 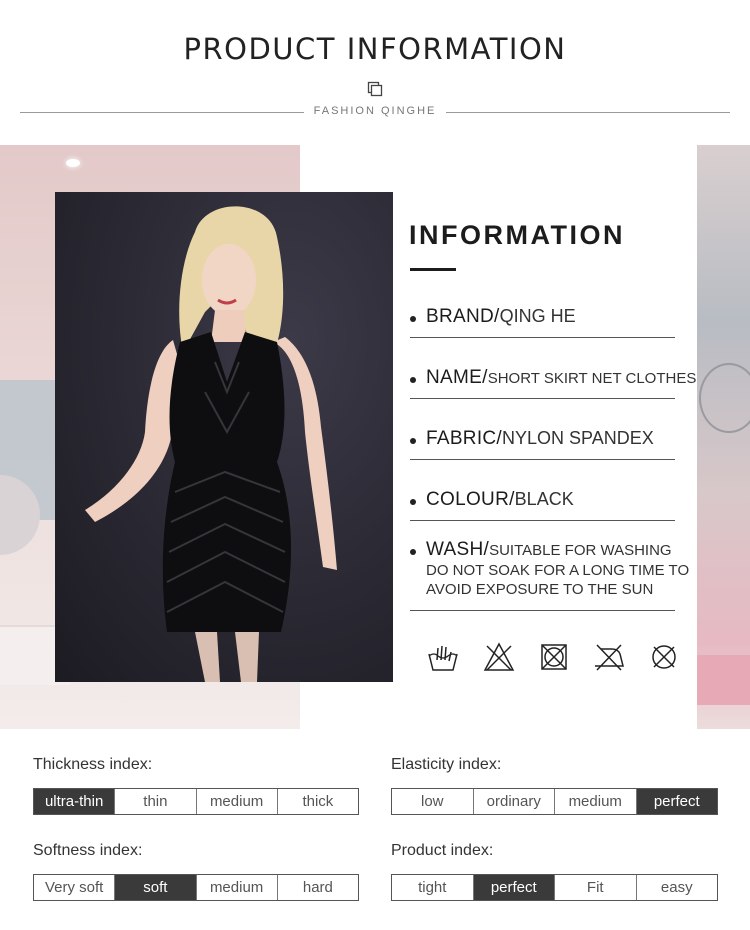 What do you see at coordinates (664, 657) in the screenshot?
I see `do-not-dry-clean-icon` at bounding box center [664, 657].